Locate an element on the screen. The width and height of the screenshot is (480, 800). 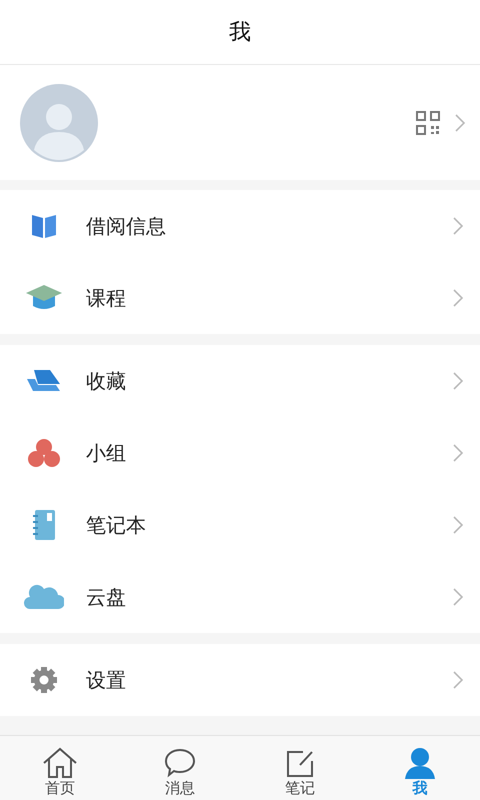
three-circles-icon is located at coordinates (44, 453).